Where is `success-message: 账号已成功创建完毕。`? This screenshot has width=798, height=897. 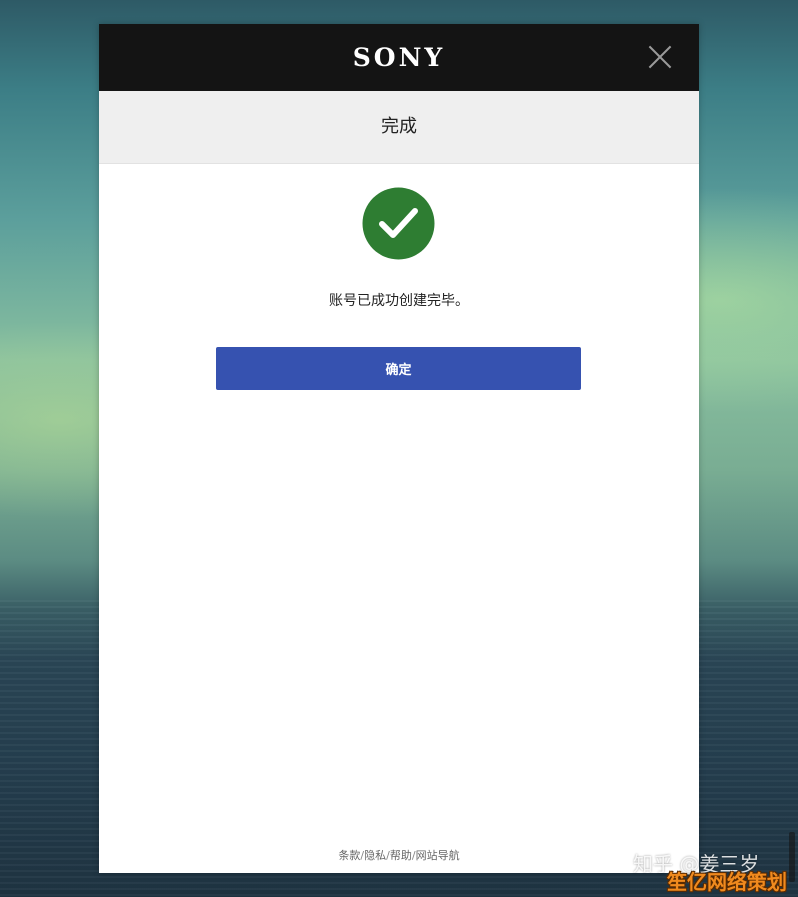
success-message: 账号已成功创建完毕。 is located at coordinates (399, 301).